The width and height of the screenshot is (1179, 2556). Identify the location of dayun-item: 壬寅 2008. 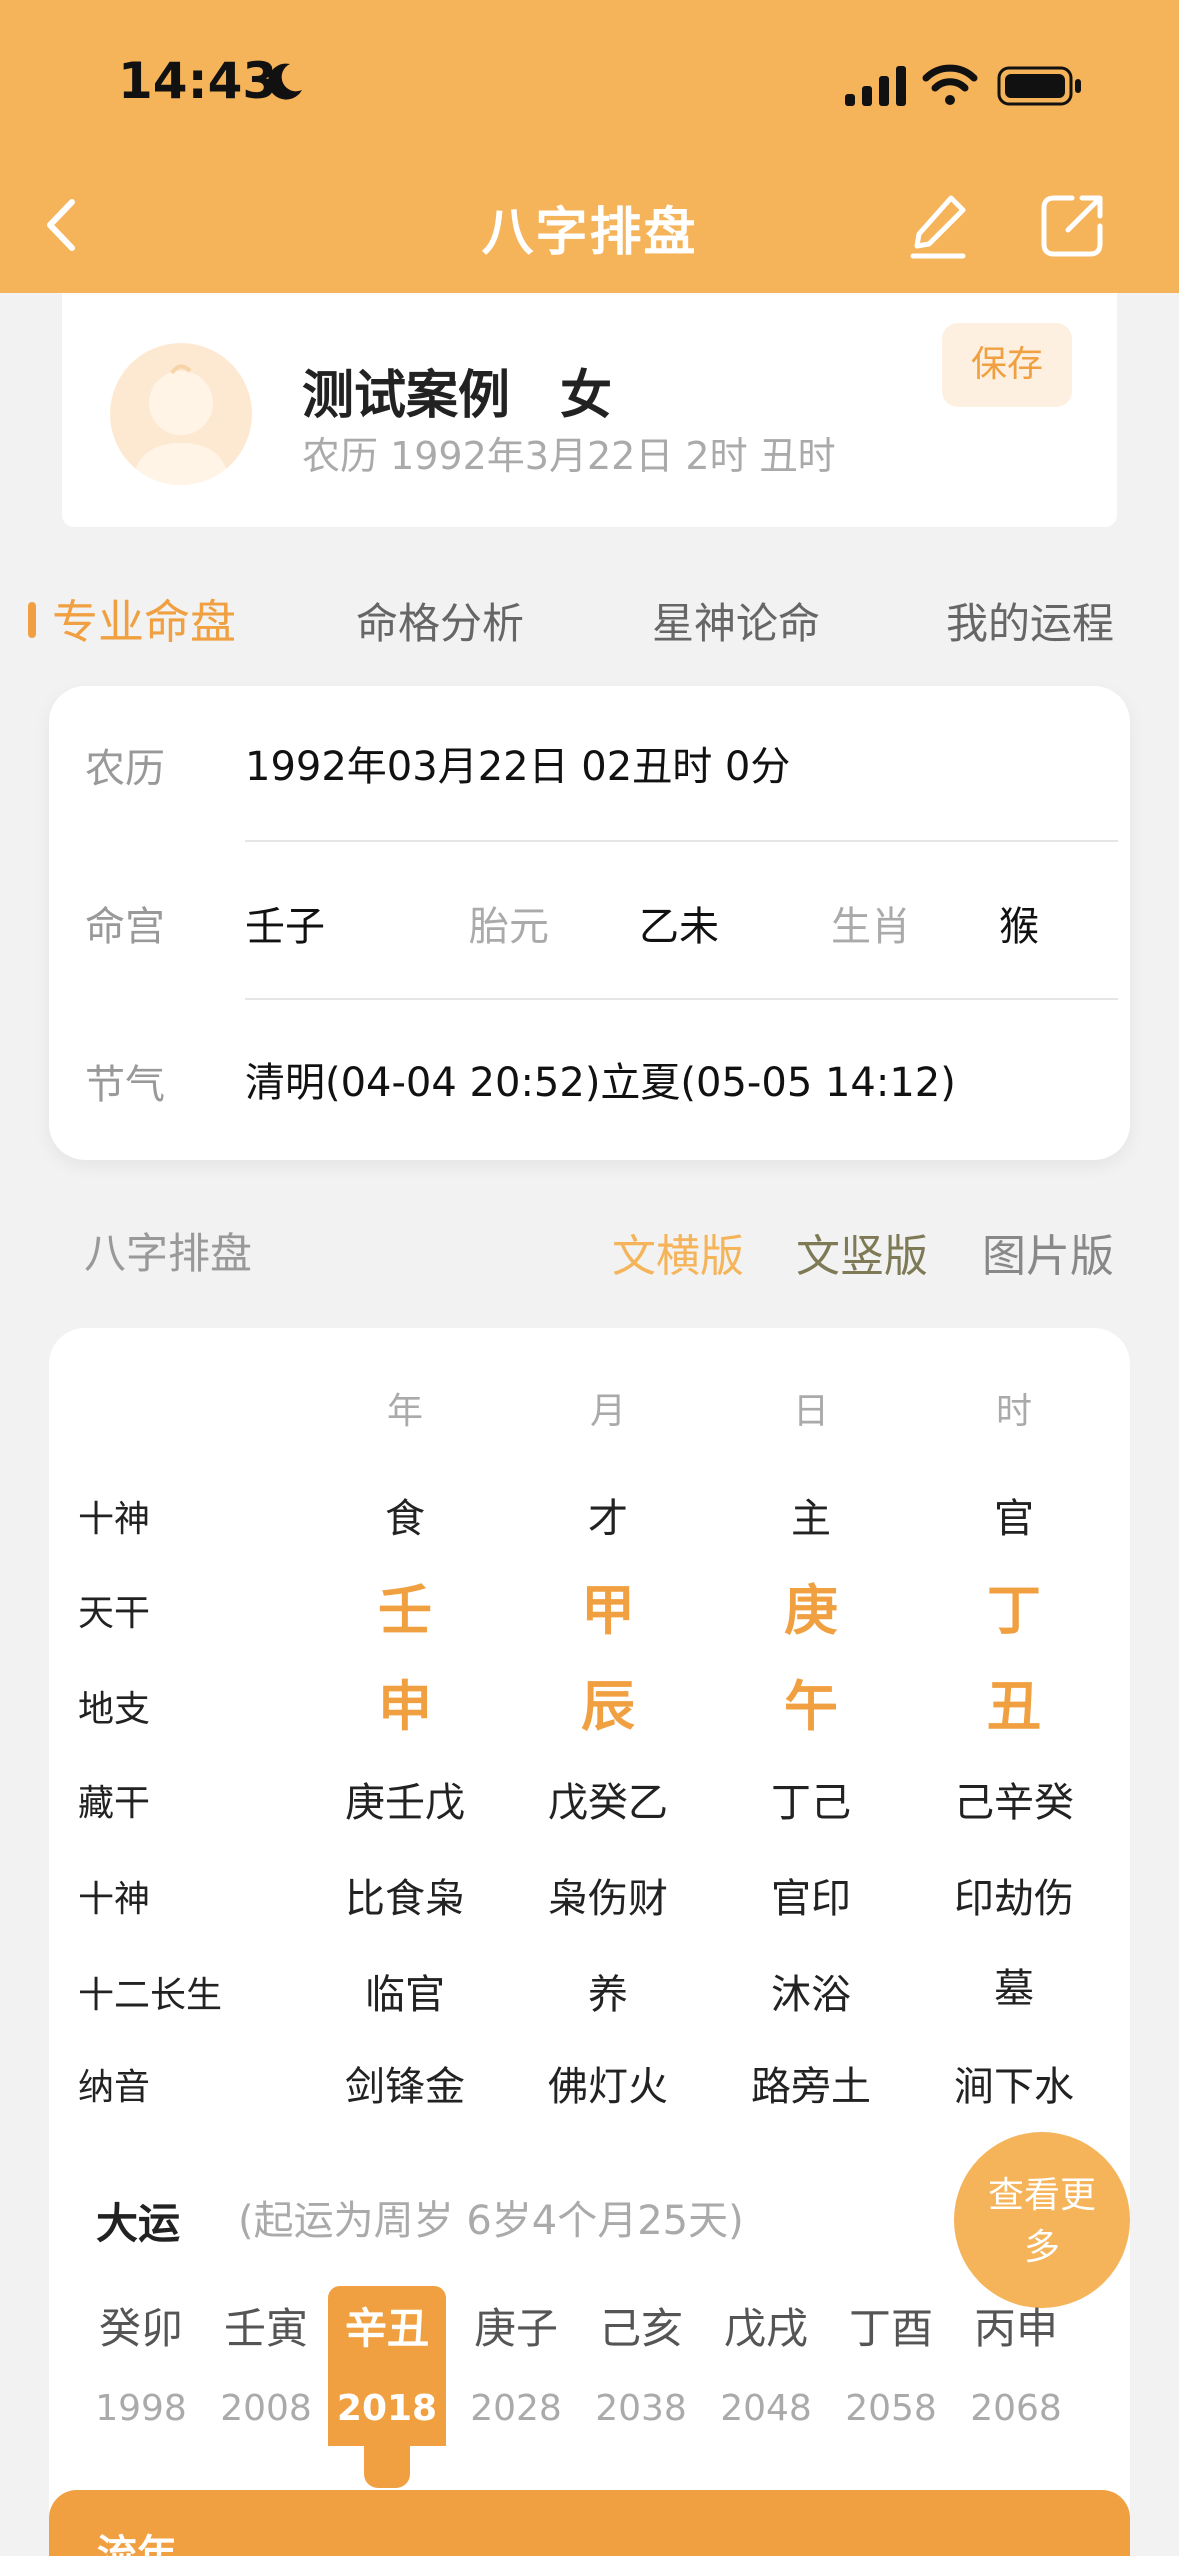
(266, 2366).